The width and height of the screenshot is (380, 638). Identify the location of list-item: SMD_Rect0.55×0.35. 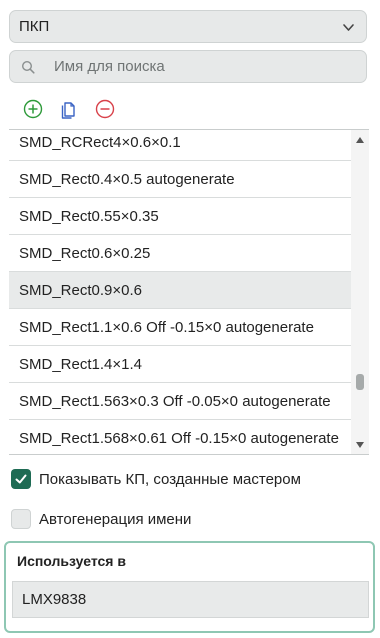
(180, 216).